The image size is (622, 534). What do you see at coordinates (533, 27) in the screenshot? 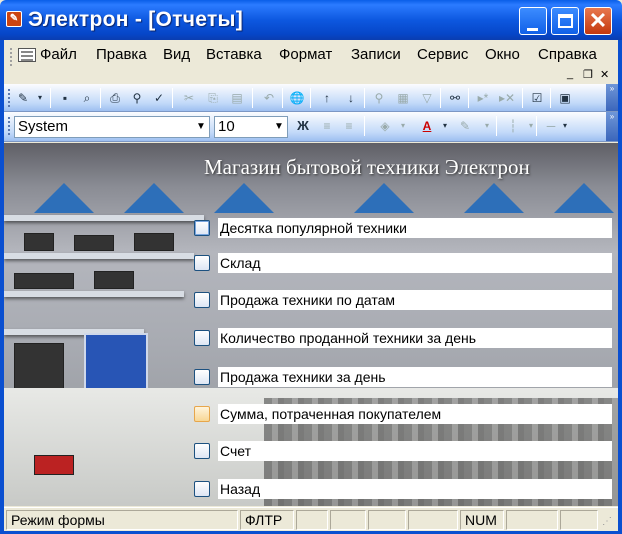
I see `minimize-icon` at bounding box center [533, 27].